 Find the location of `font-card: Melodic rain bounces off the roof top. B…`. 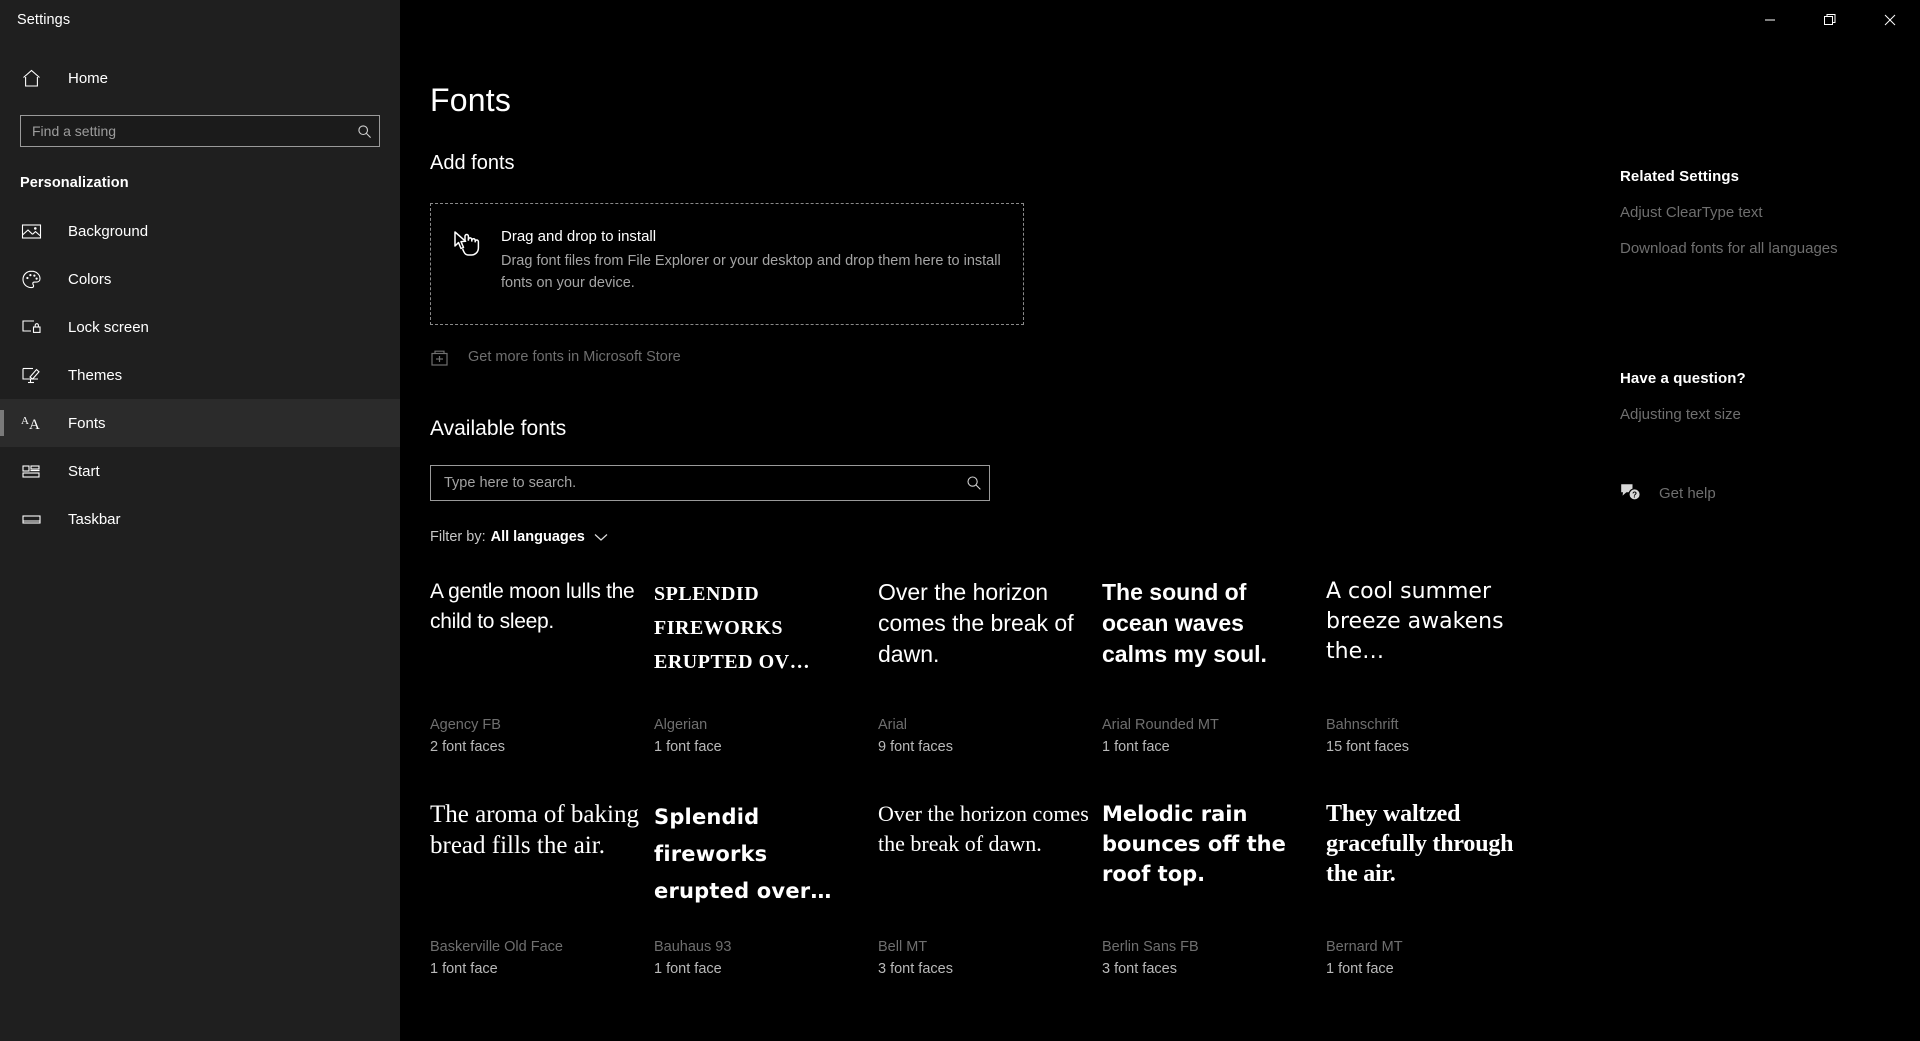

font-card: Melodic rain bounces off the roof top. B… is located at coordinates (1208, 893).